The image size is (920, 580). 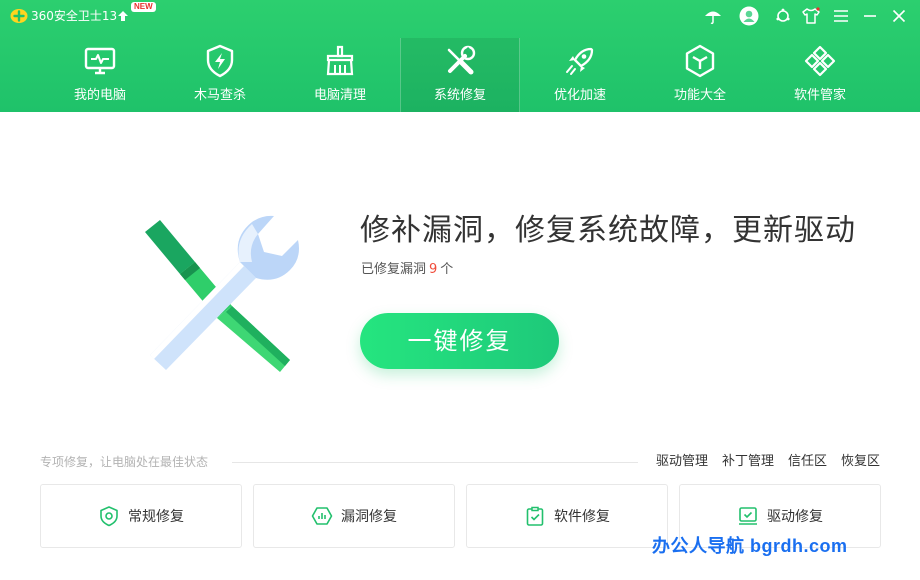 What do you see at coordinates (340, 60) in the screenshot?
I see `broom-icon` at bounding box center [340, 60].